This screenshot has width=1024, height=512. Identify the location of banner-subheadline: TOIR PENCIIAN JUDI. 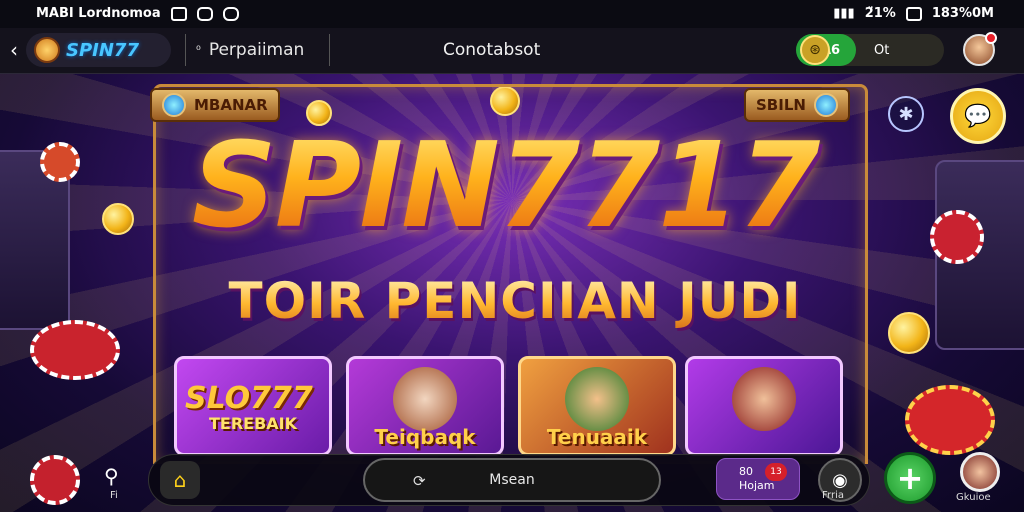
(515, 301).